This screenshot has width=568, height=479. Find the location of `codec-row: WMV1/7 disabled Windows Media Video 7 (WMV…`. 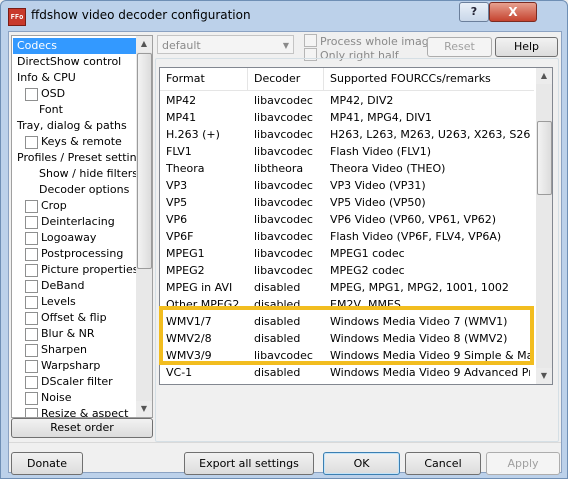

codec-row: WMV1/7 disabled Windows Media Video 7 (WMV… is located at coordinates (347, 321).